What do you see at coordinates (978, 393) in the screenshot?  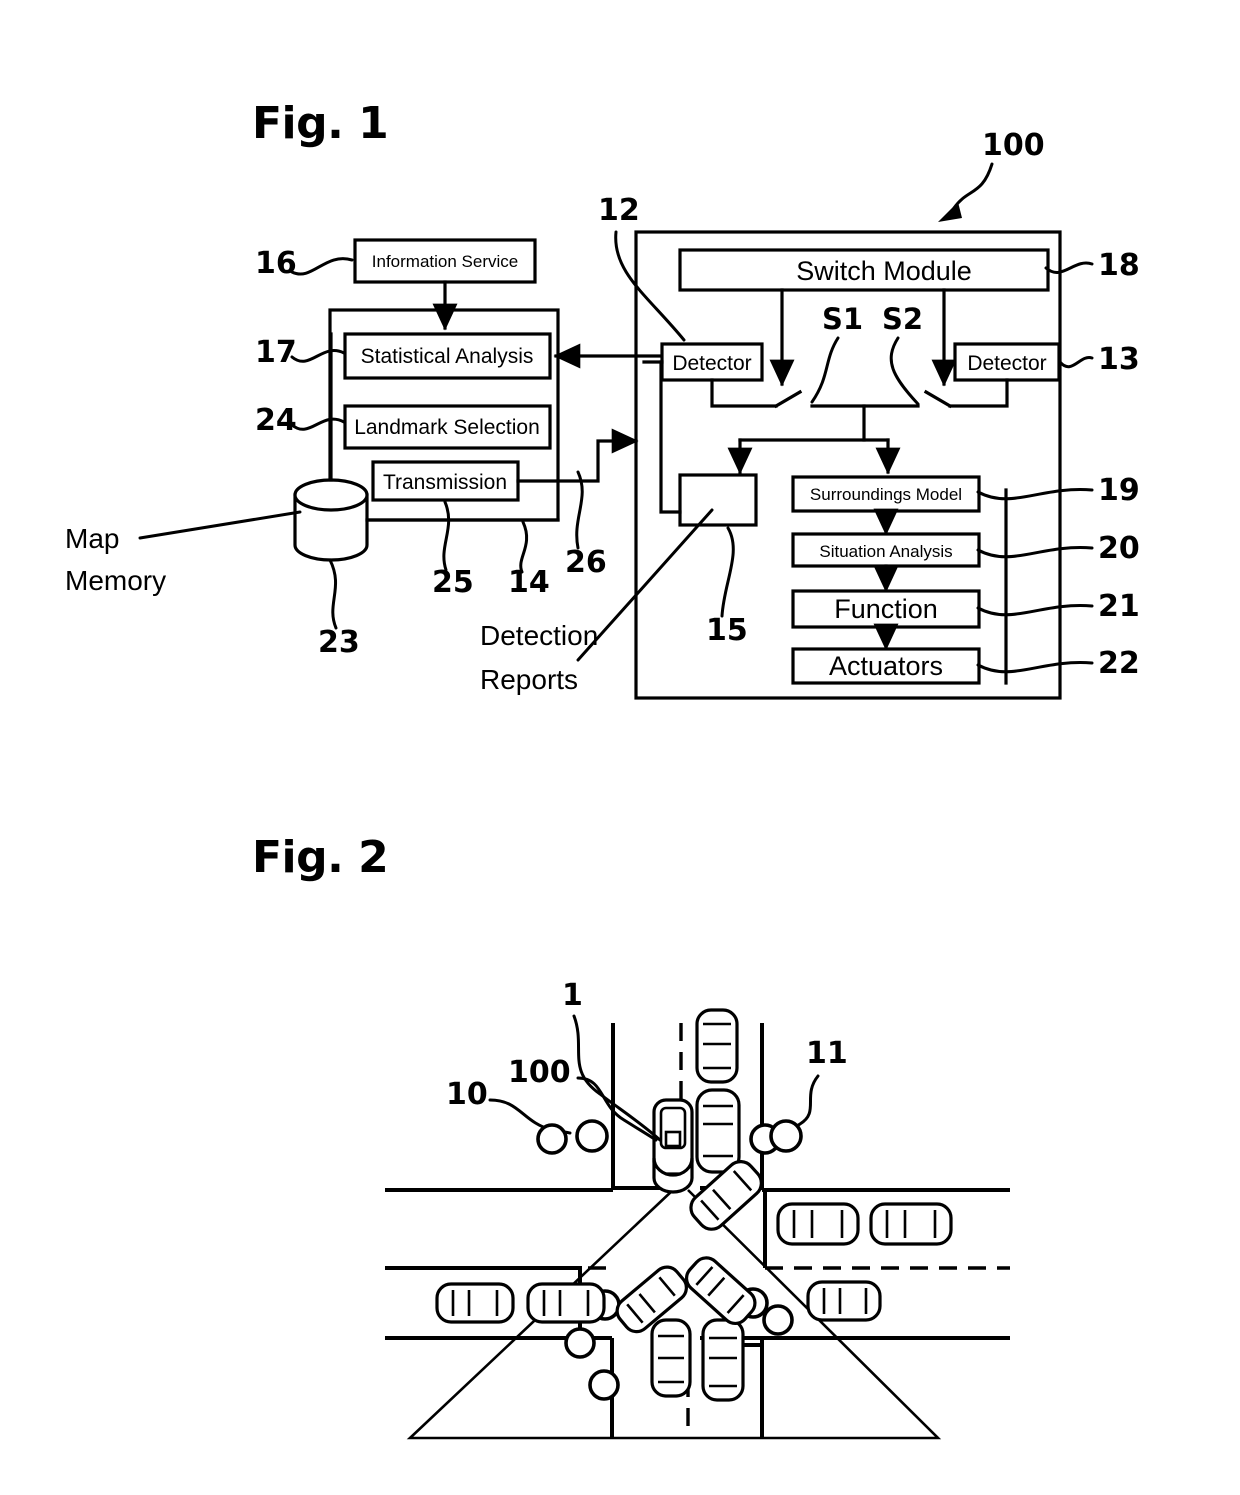 I see `wire-detector-right-to-switch` at bounding box center [978, 393].